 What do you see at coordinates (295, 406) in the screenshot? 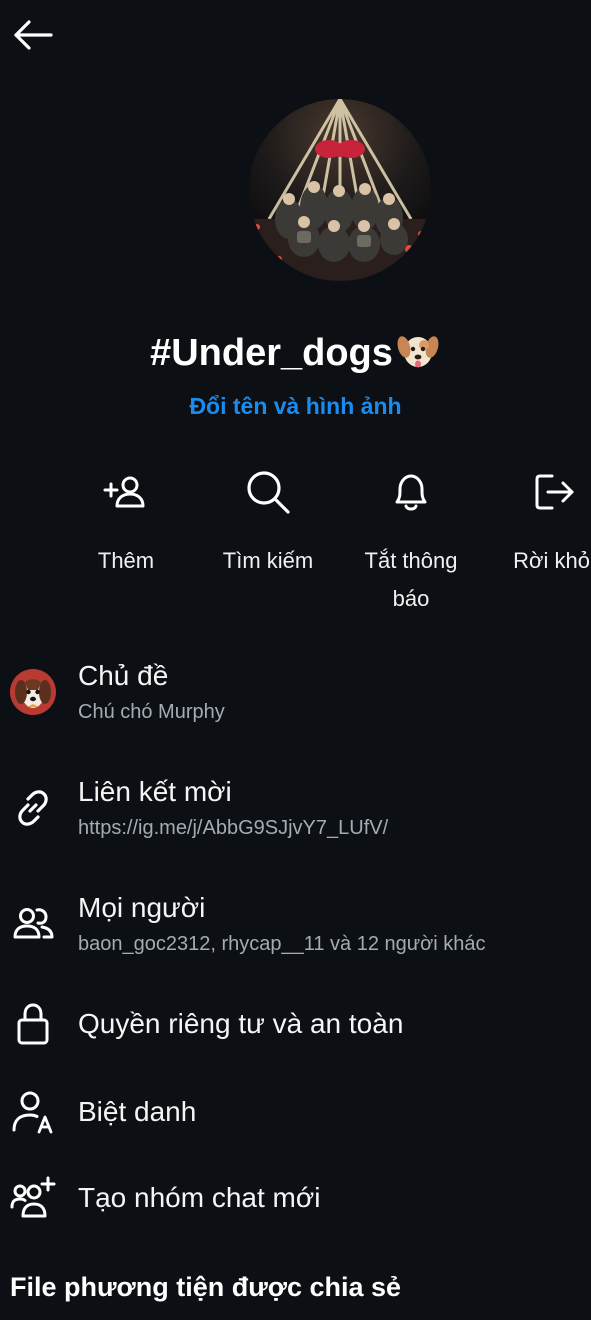
I see `rename-and-photo-link: Đổi tên và hình ảnh` at bounding box center [295, 406].